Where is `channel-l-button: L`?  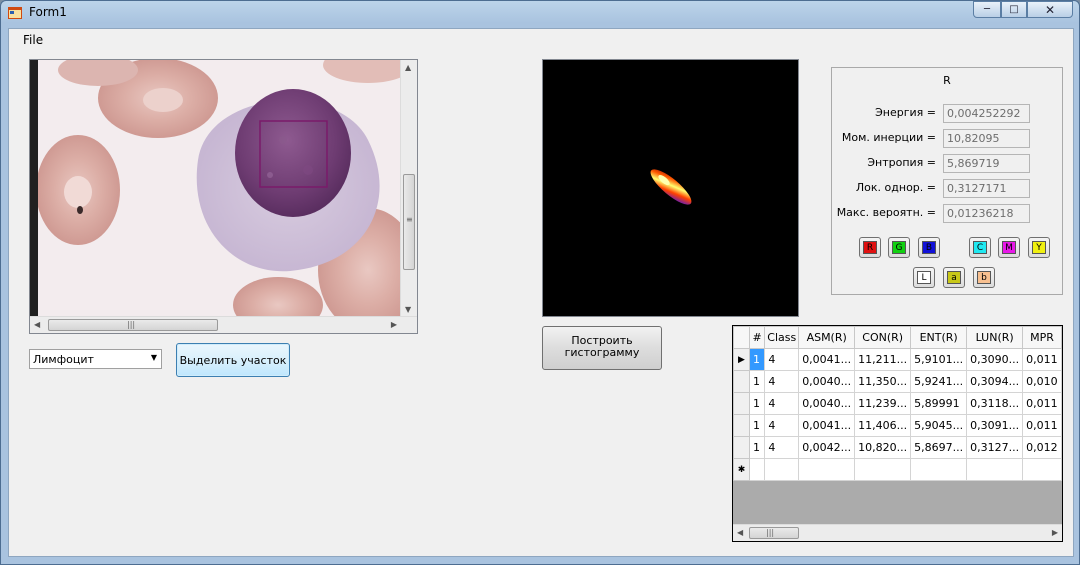
channel-l-button: L is located at coordinates (924, 277).